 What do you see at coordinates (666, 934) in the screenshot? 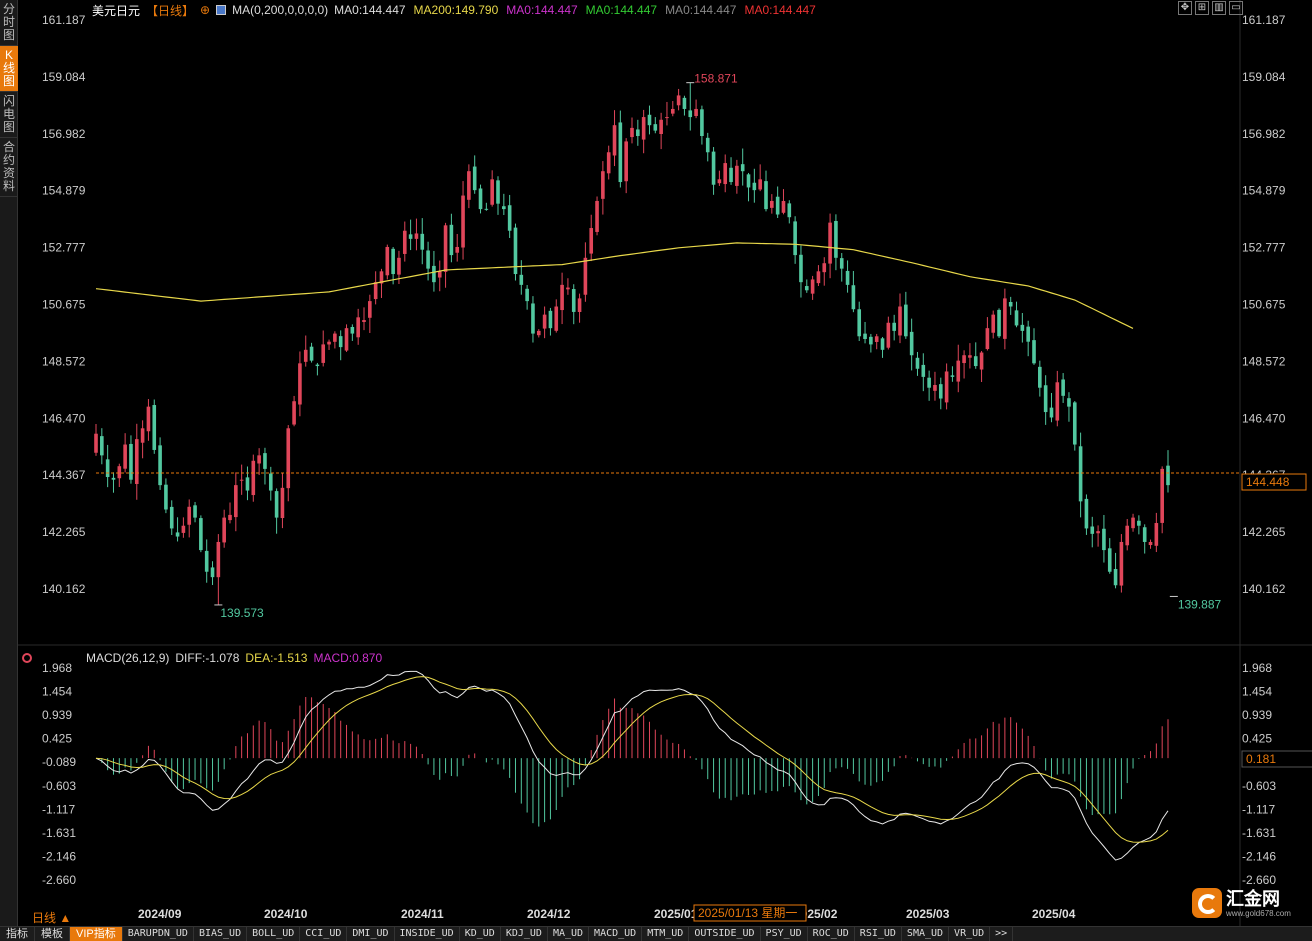
I see `indicator-tab-13: MTM_UD` at bounding box center [666, 934].